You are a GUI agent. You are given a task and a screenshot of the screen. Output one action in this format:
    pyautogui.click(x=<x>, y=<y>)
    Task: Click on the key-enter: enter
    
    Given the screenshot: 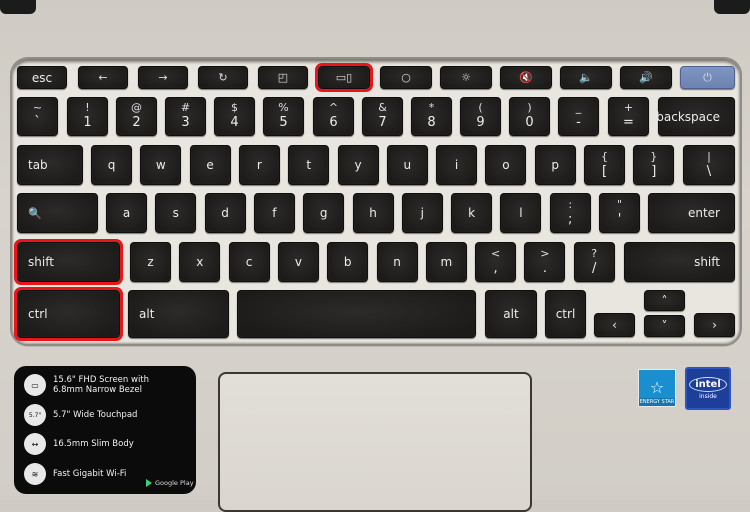 What is the action you would take?
    pyautogui.click(x=691, y=213)
    